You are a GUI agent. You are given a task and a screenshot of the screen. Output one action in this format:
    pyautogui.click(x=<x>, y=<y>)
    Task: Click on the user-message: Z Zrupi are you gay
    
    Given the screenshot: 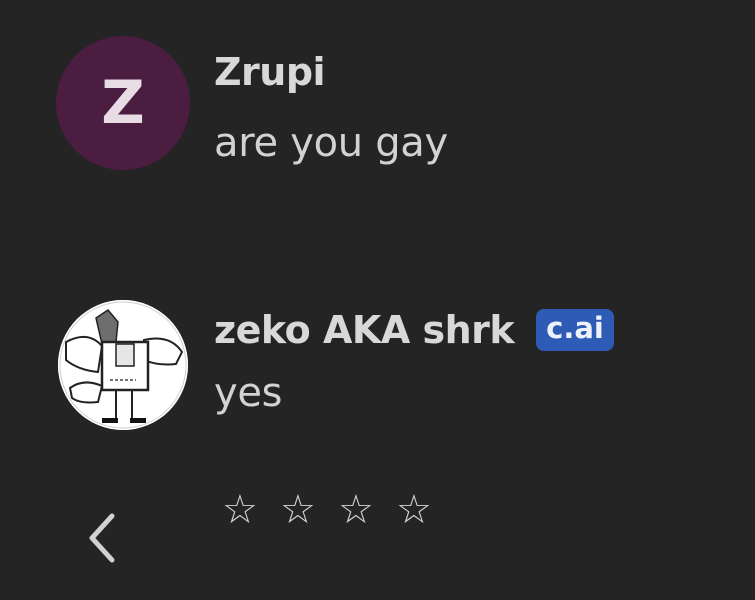 What is the action you would take?
    pyautogui.click(x=252, y=103)
    